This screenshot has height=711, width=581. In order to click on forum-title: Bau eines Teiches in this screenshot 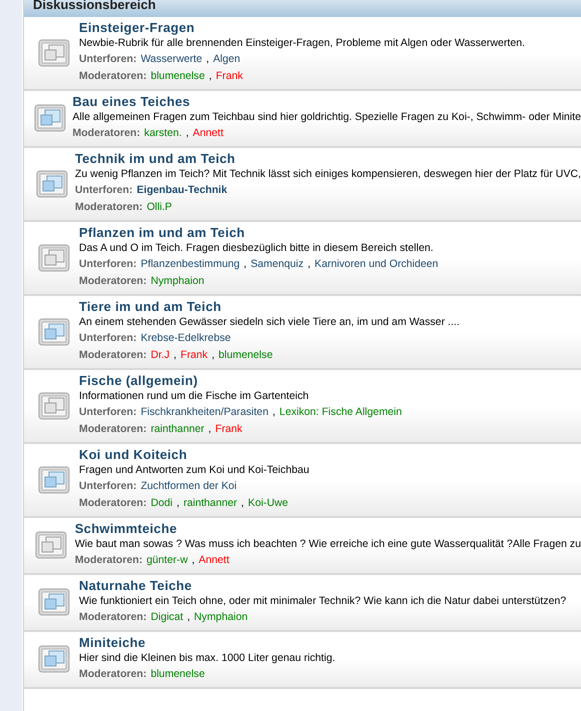, I will do `click(131, 102)`.